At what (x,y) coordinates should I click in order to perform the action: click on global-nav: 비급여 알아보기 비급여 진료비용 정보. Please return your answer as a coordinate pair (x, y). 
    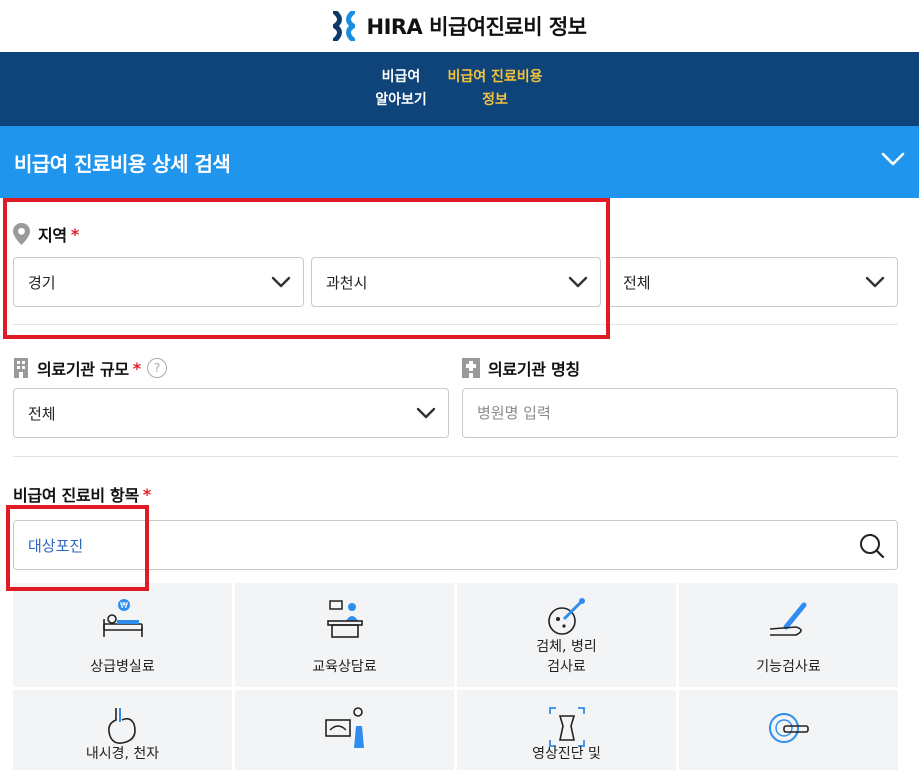
    Looking at the image, I should click on (459, 89).